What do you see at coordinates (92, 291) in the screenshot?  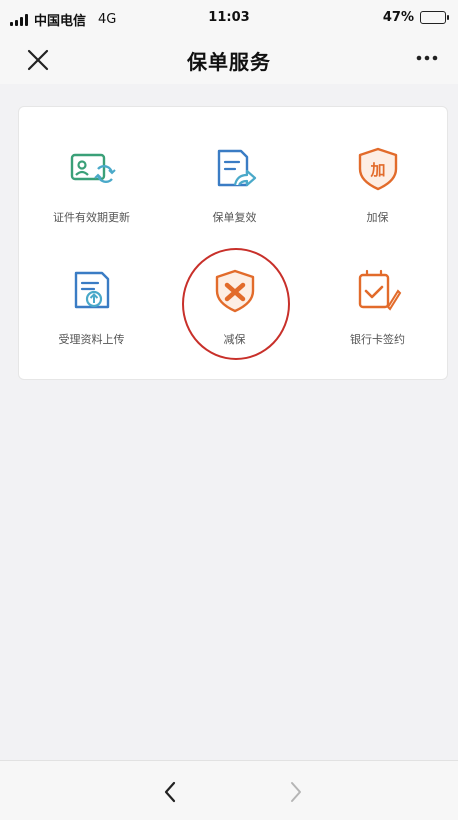 I see `document-upload-icon` at bounding box center [92, 291].